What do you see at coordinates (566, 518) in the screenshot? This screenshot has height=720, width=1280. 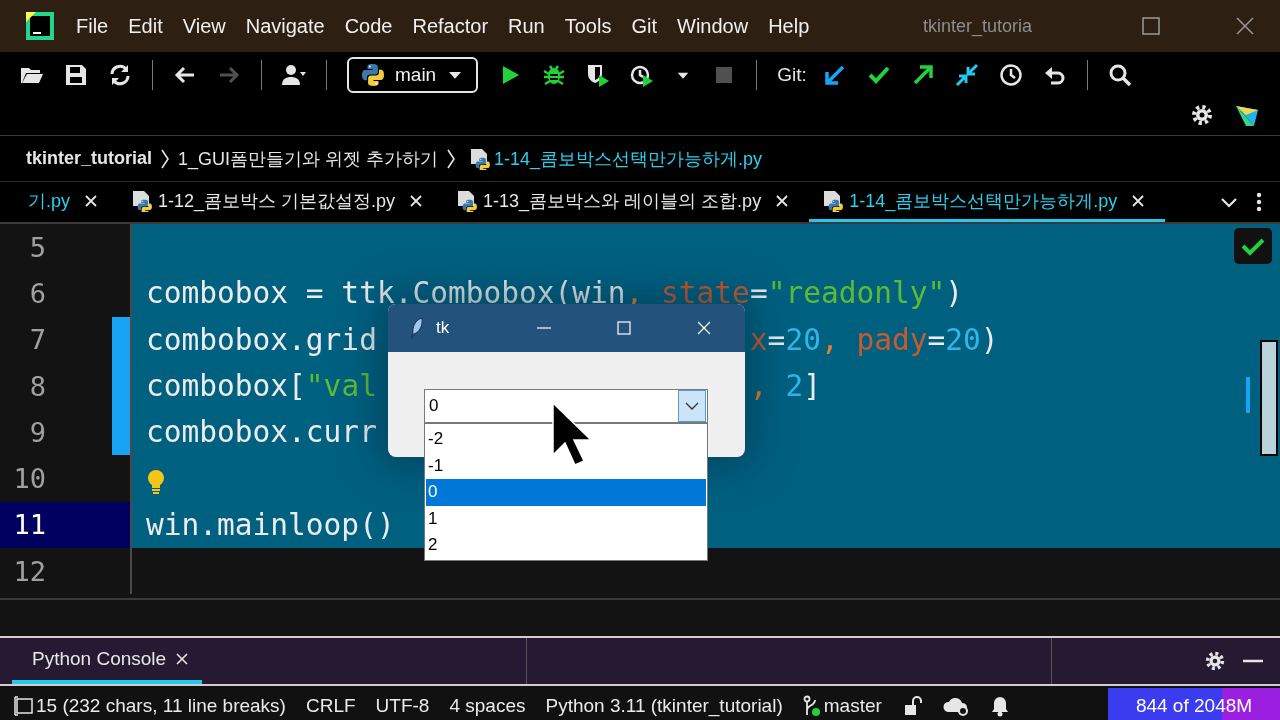 I see `dropdown-option: 1` at bounding box center [566, 518].